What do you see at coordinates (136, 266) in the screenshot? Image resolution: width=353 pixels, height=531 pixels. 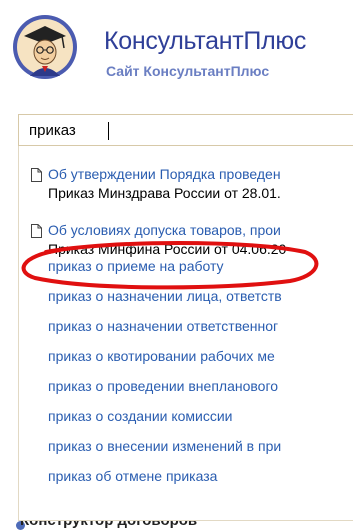 I see `suggestion-item: приказ о приеме на работу` at bounding box center [136, 266].